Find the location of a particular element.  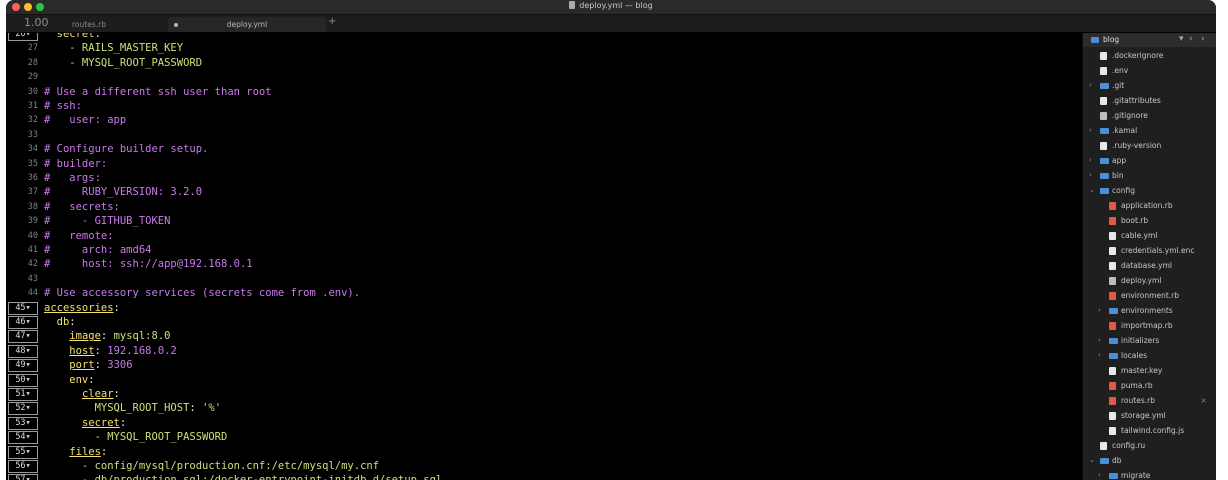

file-tree-item: › .git is located at coordinates (1149, 85).